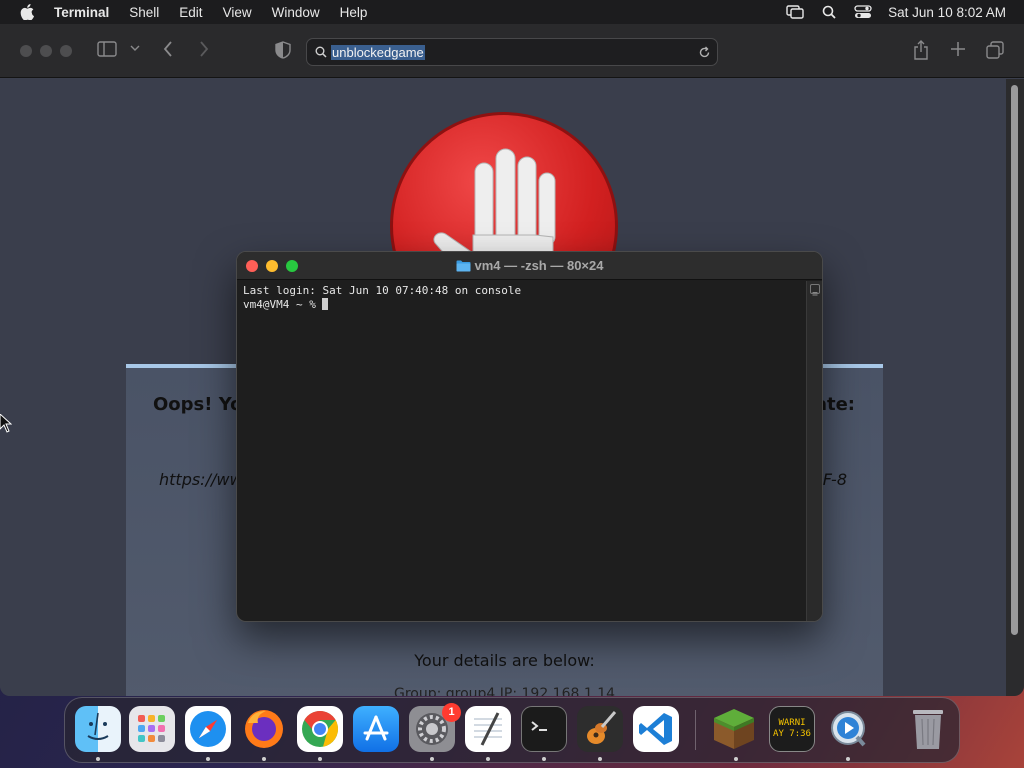 Image resolution: width=1024 pixels, height=768 pixels. Describe the element at coordinates (600, 759) in the screenshot. I see `garageband-running-dot` at that location.